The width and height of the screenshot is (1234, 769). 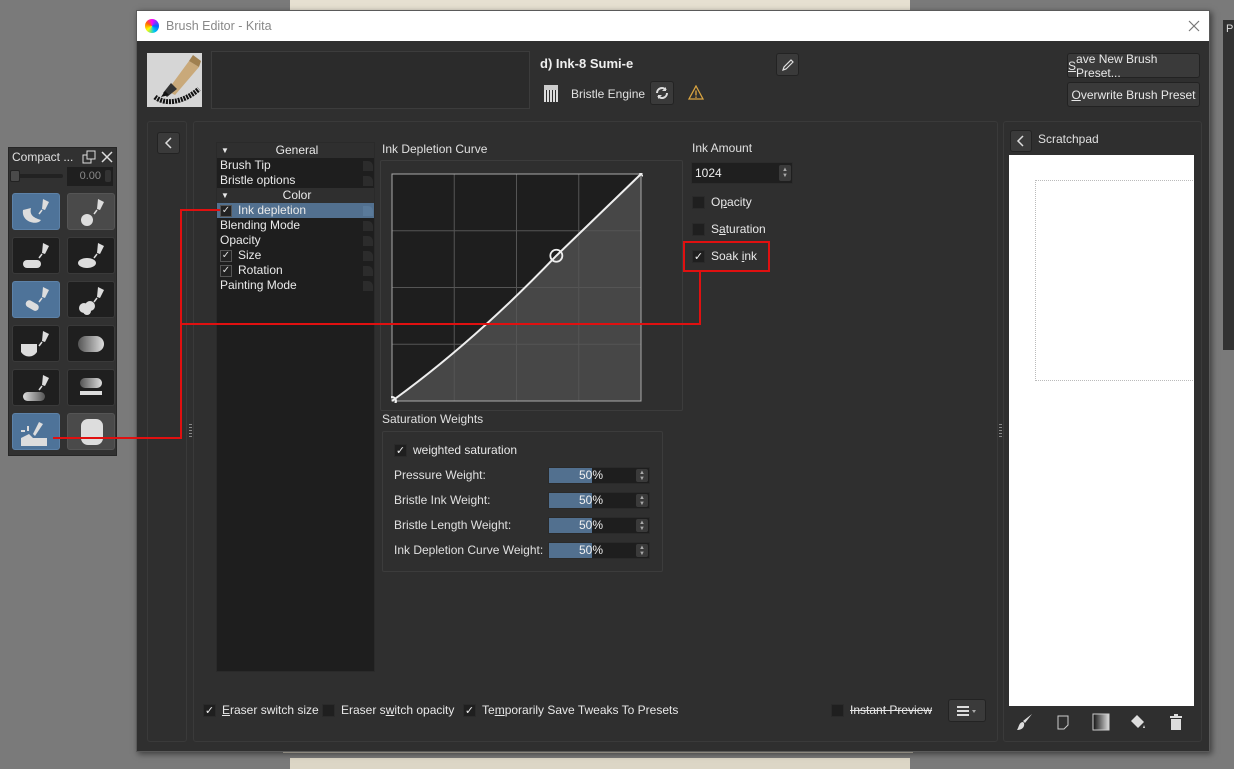 I want to click on eraser-switch-opacity-box, so click(x=328, y=710).